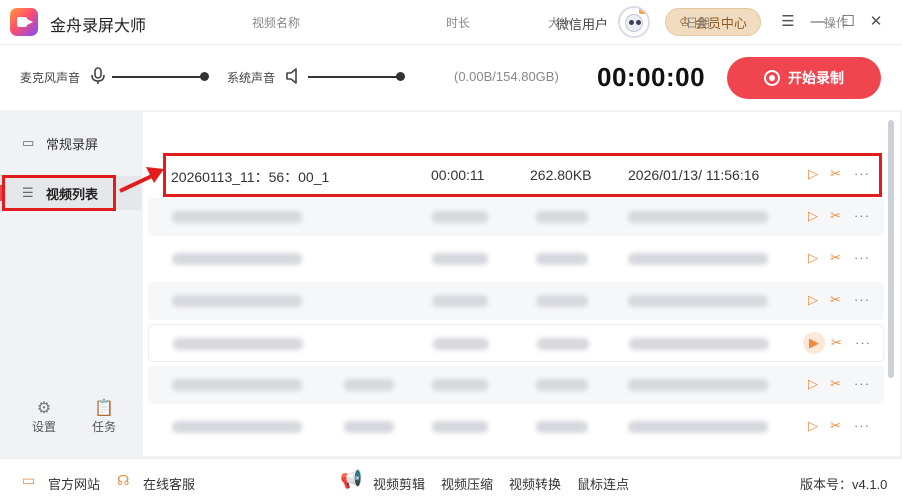 The width and height of the screenshot is (902, 502). Describe the element at coordinates (59, 193) in the screenshot. I see `highlight-box-sidebar` at that location.